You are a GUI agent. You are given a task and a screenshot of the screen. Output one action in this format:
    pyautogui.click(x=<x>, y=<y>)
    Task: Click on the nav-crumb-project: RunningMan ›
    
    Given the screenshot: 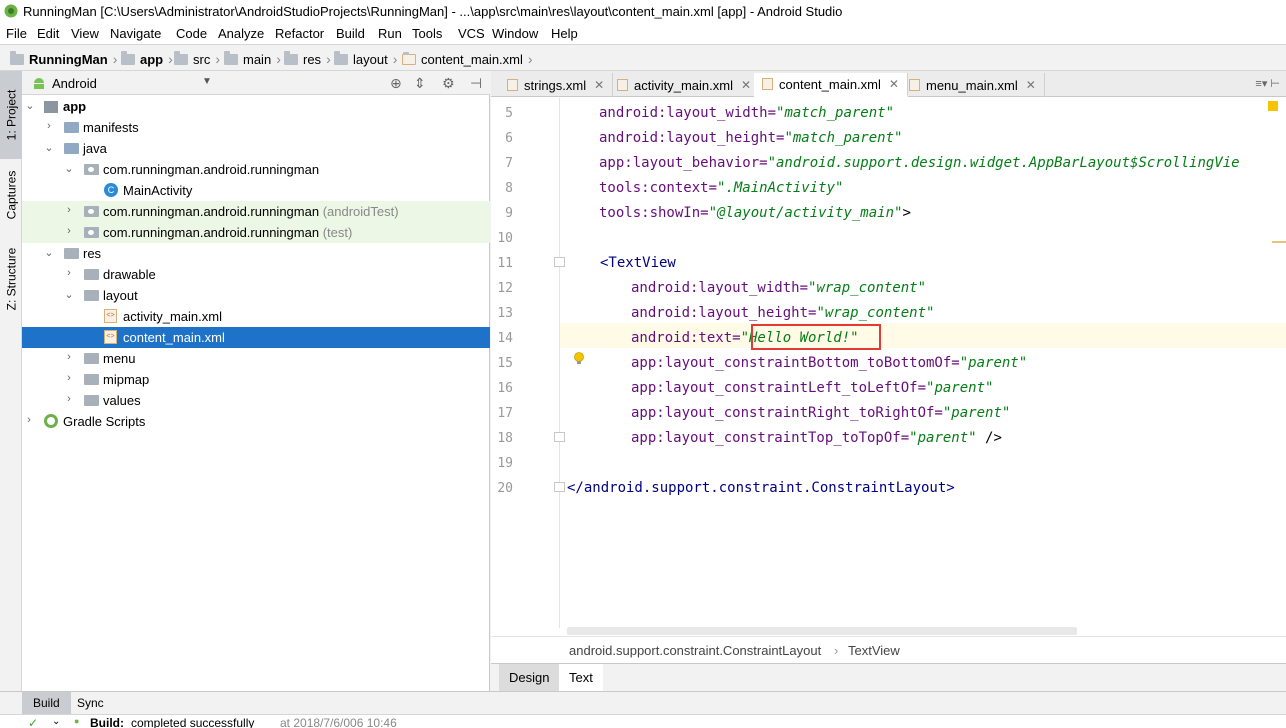 What is the action you would take?
    pyautogui.click(x=63, y=58)
    